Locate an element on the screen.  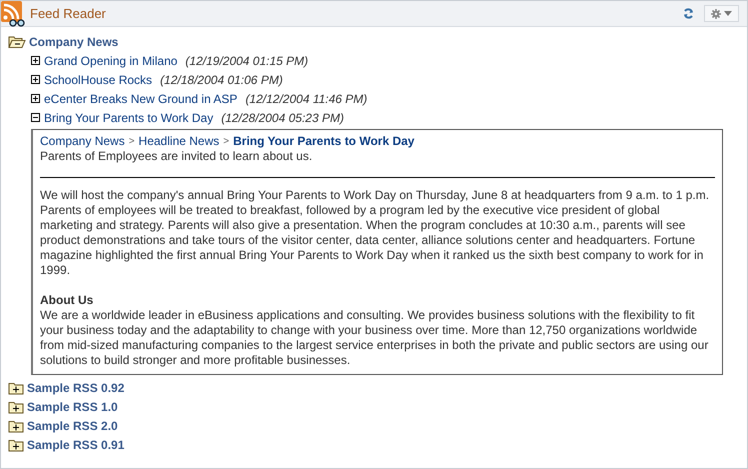
item-date: (12/18/2004 01:06 PM) is located at coordinates (221, 79).